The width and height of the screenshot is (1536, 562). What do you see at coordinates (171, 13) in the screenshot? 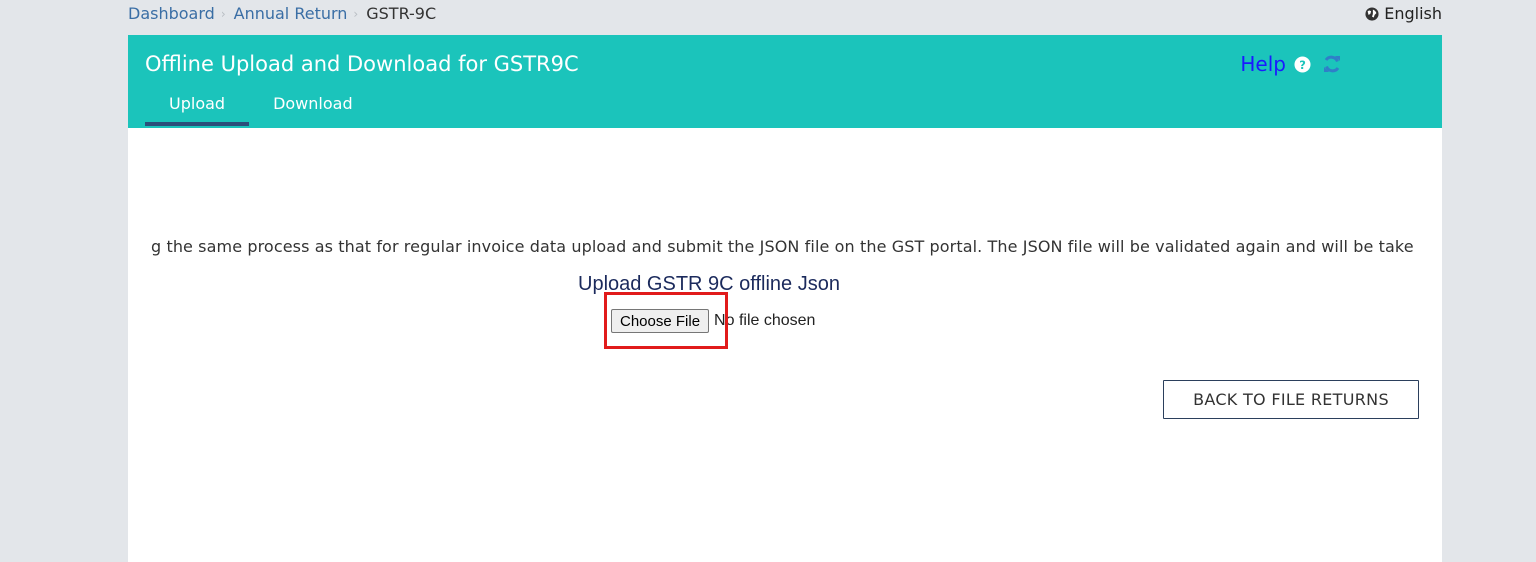
I see `breadcrumb-dashboard: Dashboard` at bounding box center [171, 13].